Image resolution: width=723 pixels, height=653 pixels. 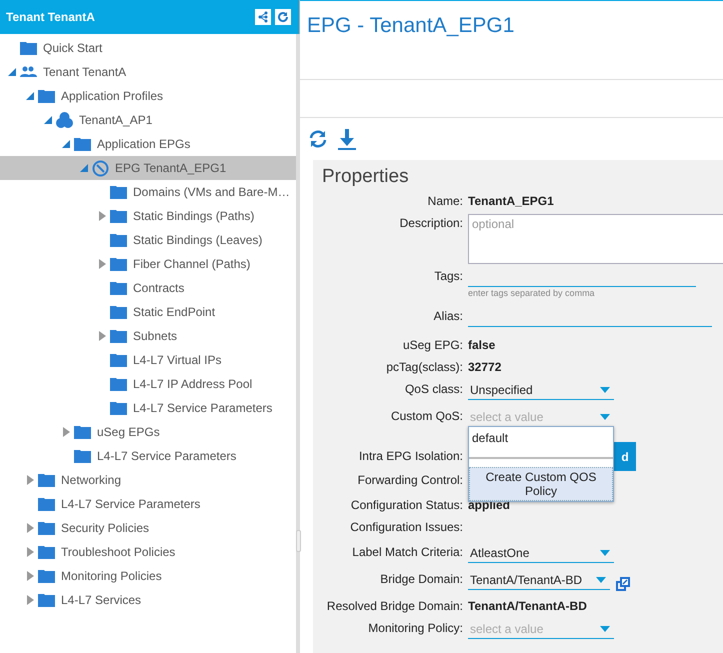 I want to click on tree-item: Contracts, so click(x=148, y=288).